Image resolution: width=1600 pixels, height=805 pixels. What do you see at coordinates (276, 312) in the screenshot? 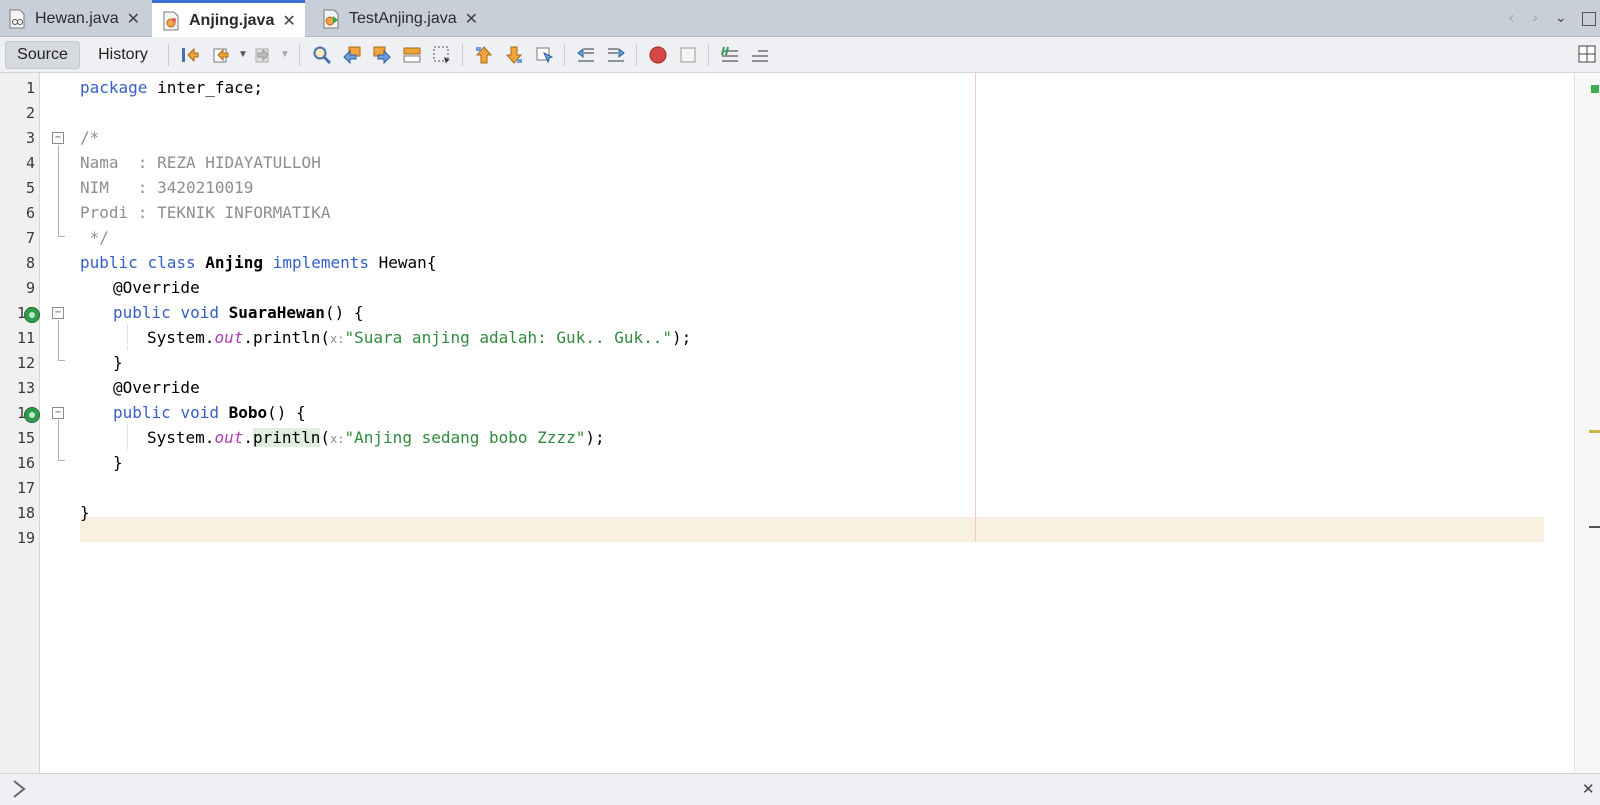
I see `method-name: SuaraHewan` at bounding box center [276, 312].